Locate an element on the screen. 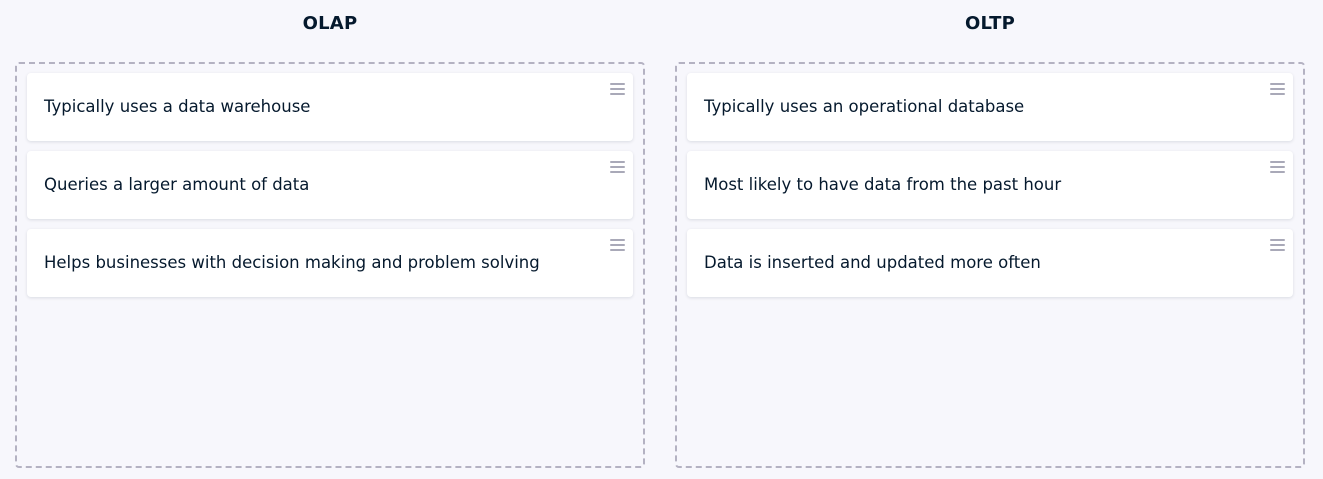  draggable-card: Typically uses an operational database is located at coordinates (990, 107).